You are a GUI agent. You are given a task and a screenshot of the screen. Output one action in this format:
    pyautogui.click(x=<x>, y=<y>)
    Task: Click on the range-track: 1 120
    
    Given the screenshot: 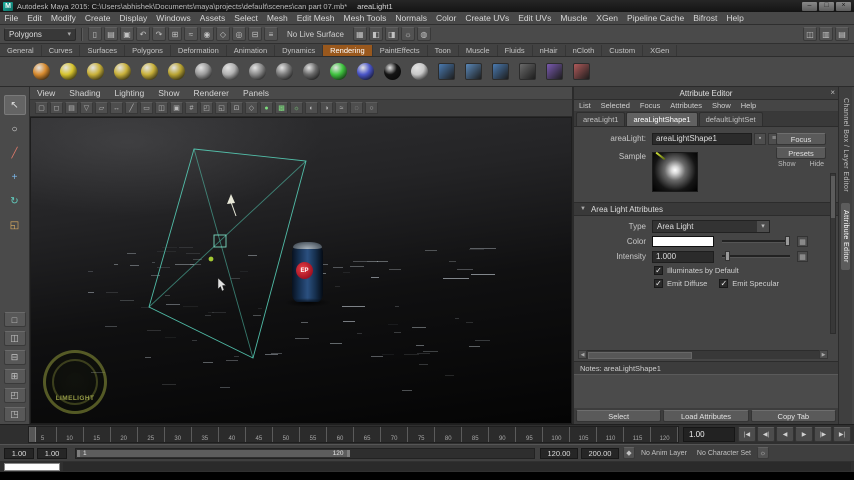 What is the action you would take?
    pyautogui.click(x=305, y=453)
    